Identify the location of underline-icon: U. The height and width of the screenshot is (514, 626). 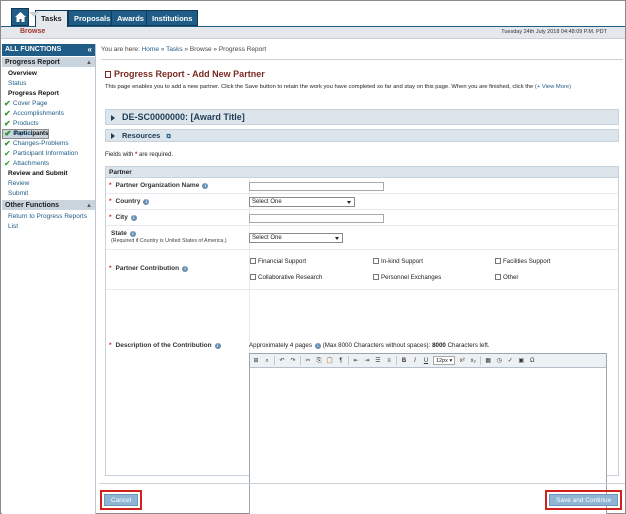
(426, 361).